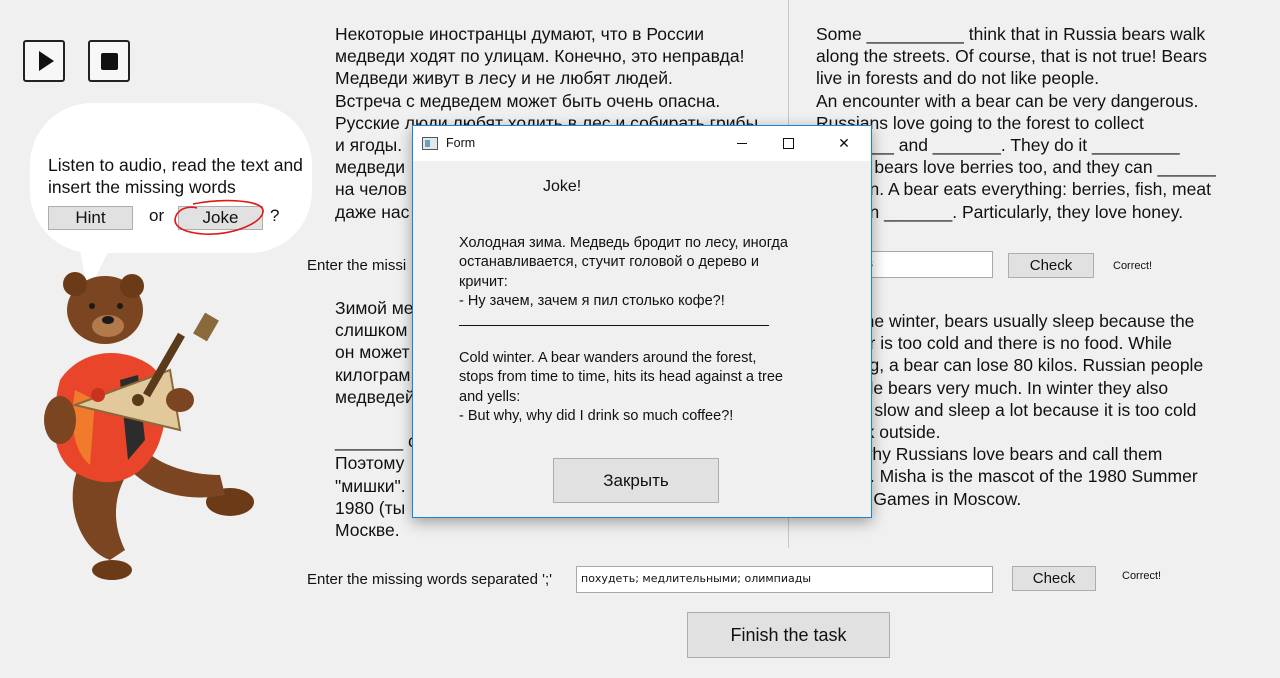  Describe the element at coordinates (1051, 265) in the screenshot. I see `check-button-1: Check` at that location.